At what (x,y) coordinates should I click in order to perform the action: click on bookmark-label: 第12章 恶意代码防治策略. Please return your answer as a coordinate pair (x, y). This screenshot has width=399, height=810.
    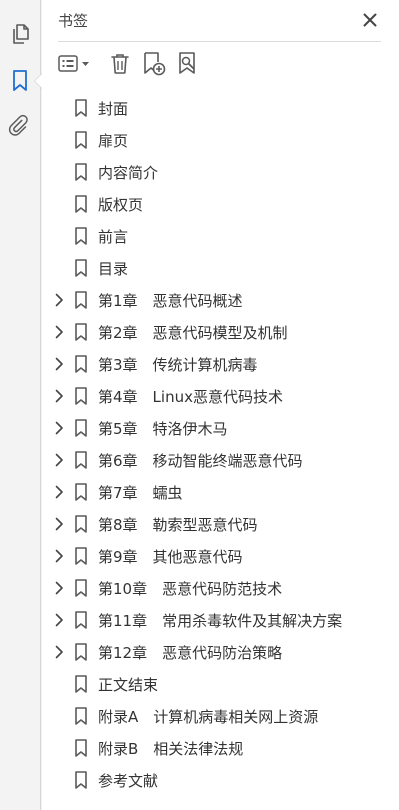
    Looking at the image, I should click on (190, 653).